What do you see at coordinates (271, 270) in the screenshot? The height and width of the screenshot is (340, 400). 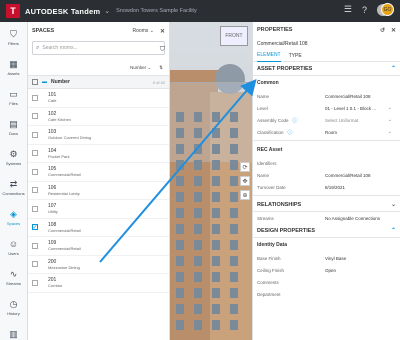 I see `property-key: Ceiling Finish` at bounding box center [271, 270].